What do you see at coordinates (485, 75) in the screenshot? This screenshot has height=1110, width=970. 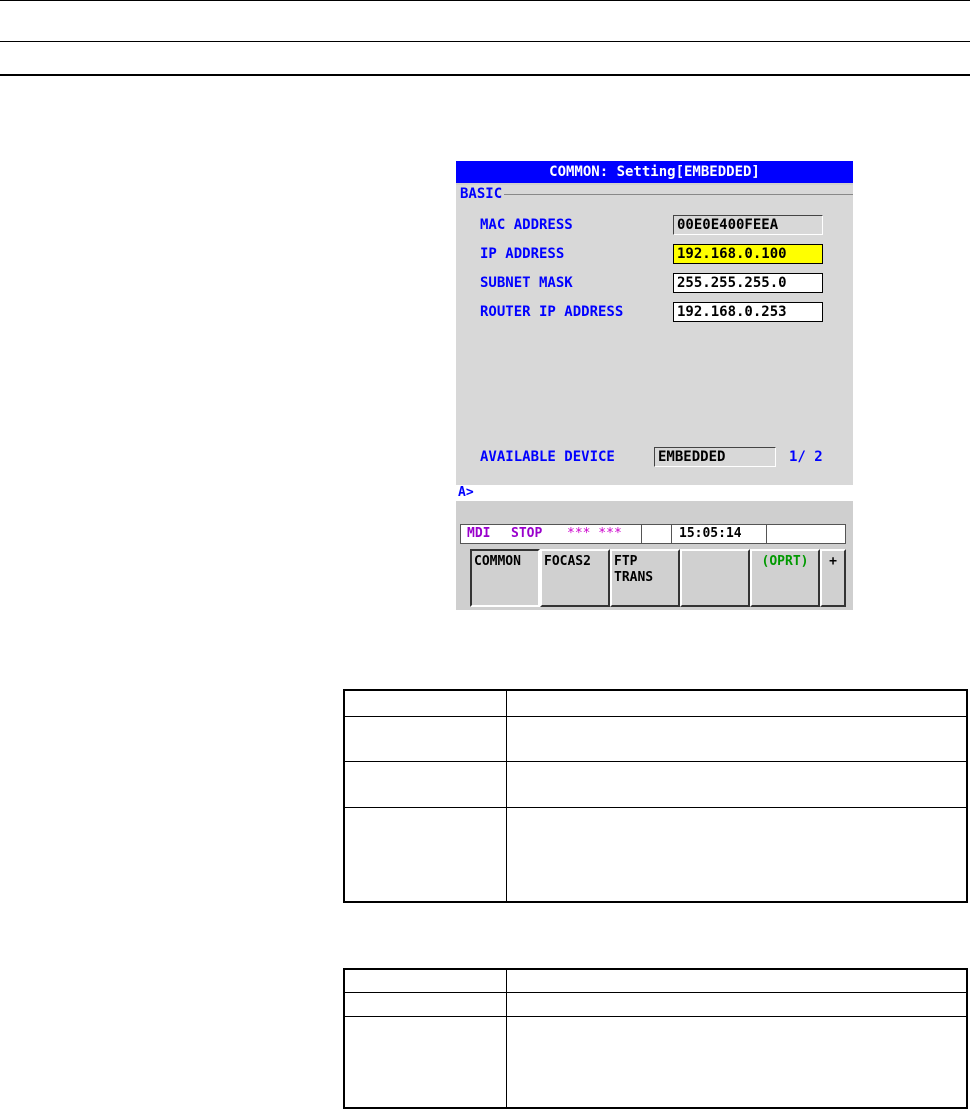 I see `header-bottom-rule` at bounding box center [485, 75].